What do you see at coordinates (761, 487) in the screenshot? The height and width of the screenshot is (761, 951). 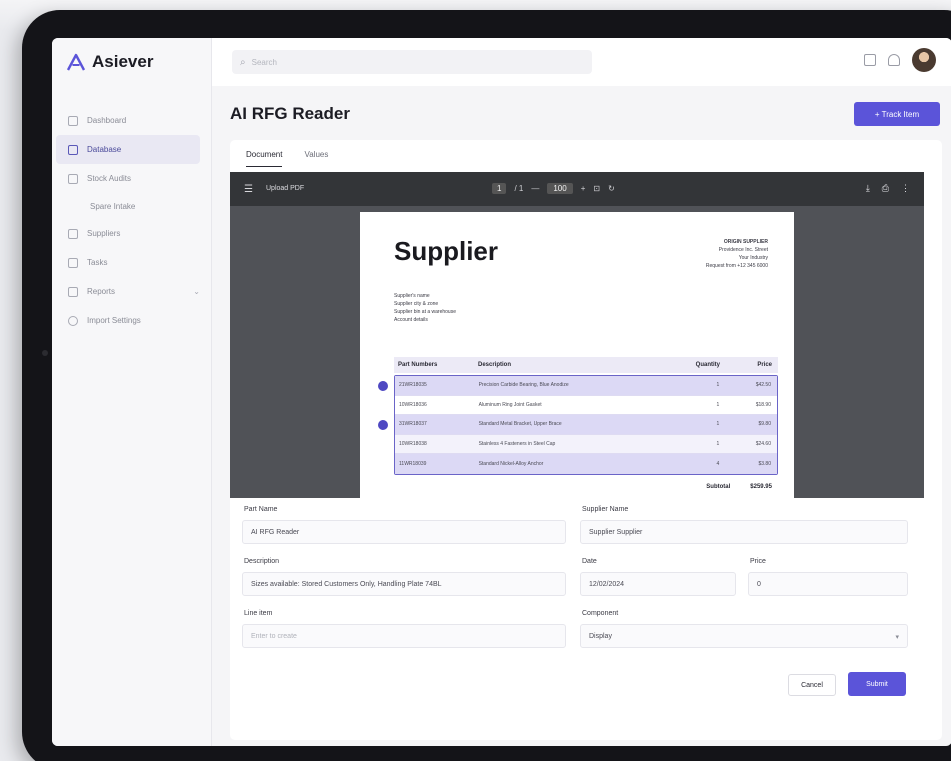 I see `subtotal-value: $259.95` at bounding box center [761, 487].